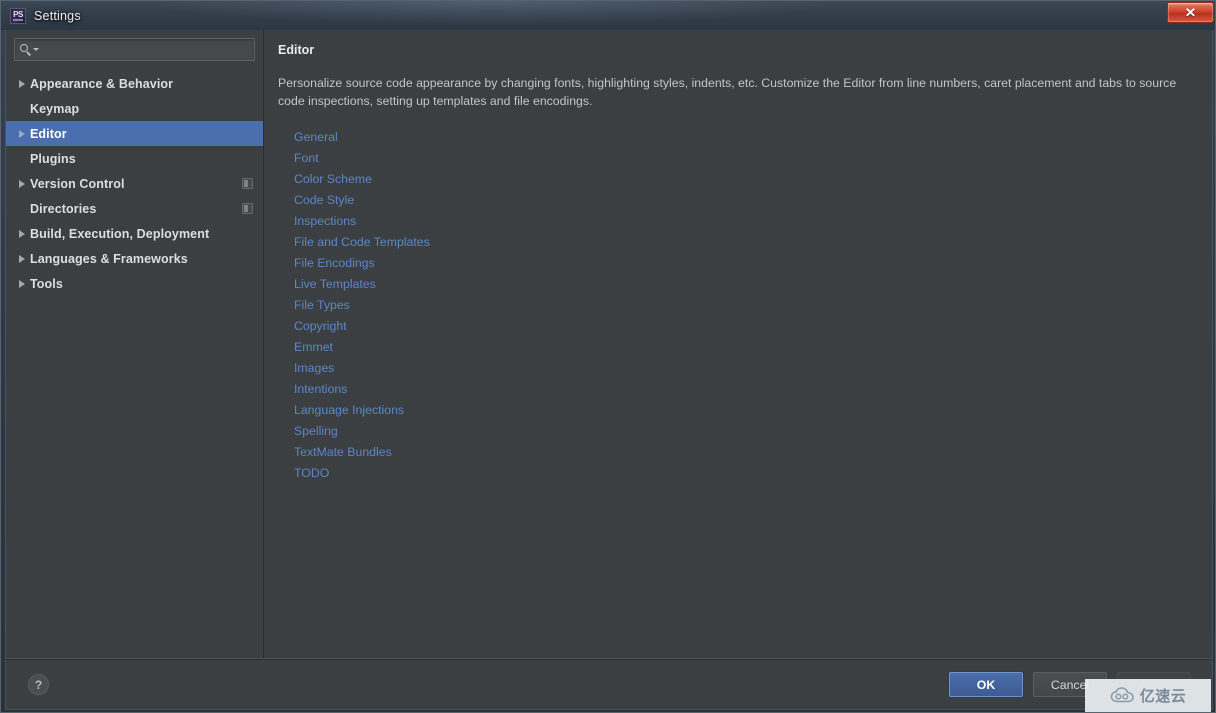 The height and width of the screenshot is (713, 1216). I want to click on sidebar-item-label: Appearance & Behavior, so click(102, 83).